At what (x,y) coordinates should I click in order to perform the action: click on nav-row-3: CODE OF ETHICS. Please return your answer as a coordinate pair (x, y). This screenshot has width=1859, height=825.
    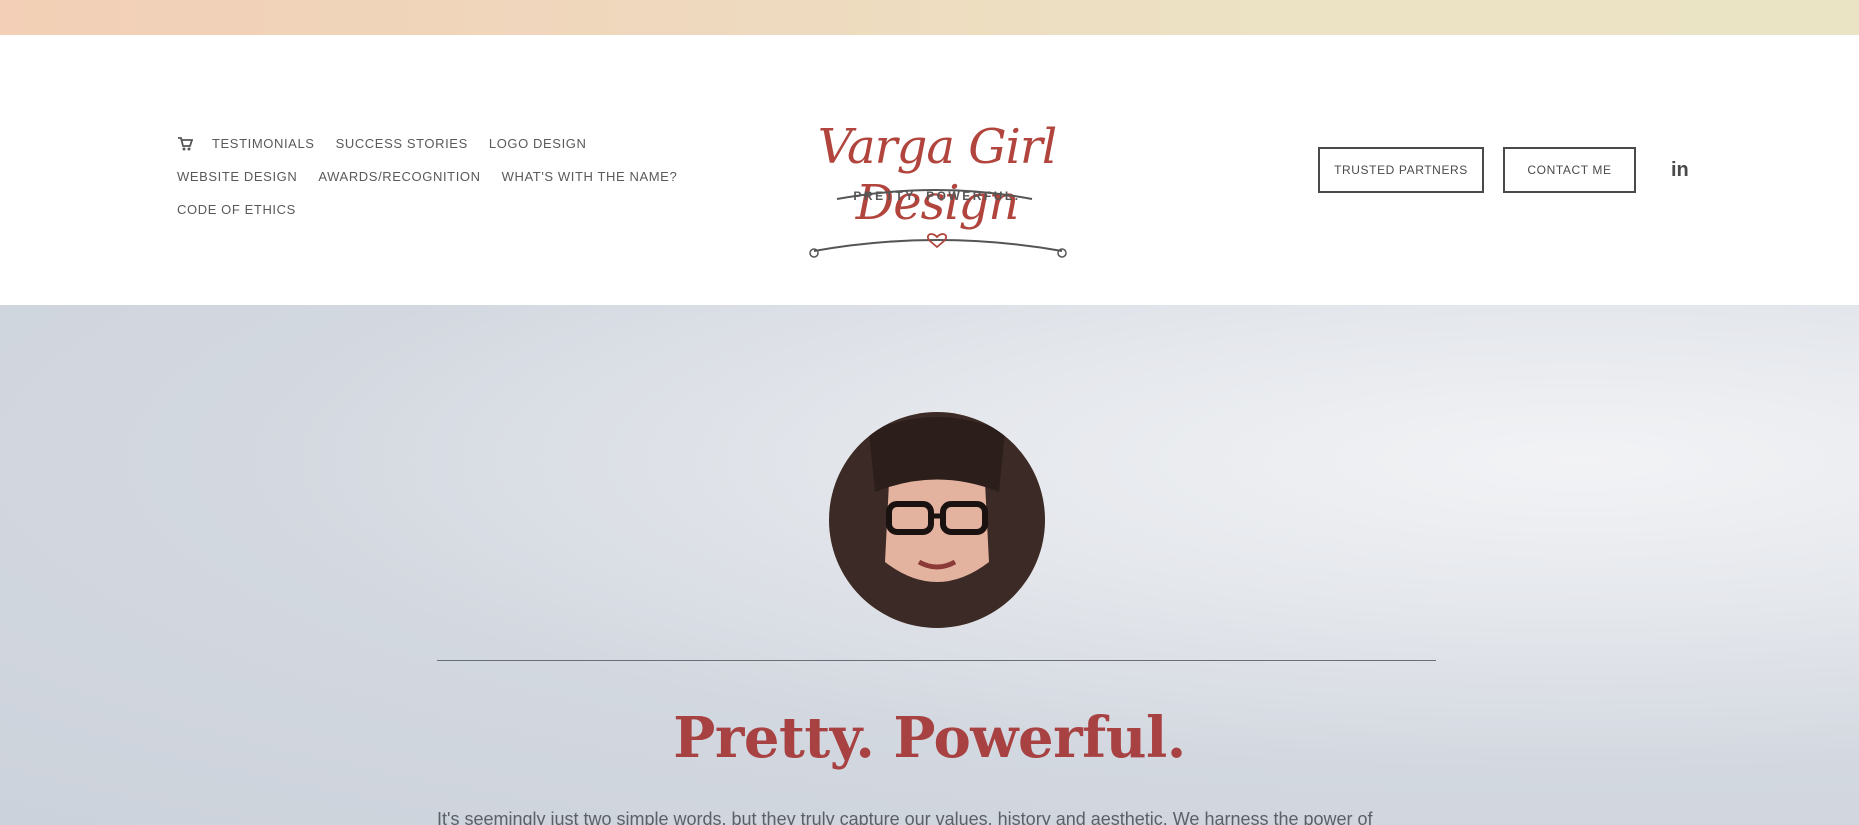
    Looking at the image, I should click on (427, 209).